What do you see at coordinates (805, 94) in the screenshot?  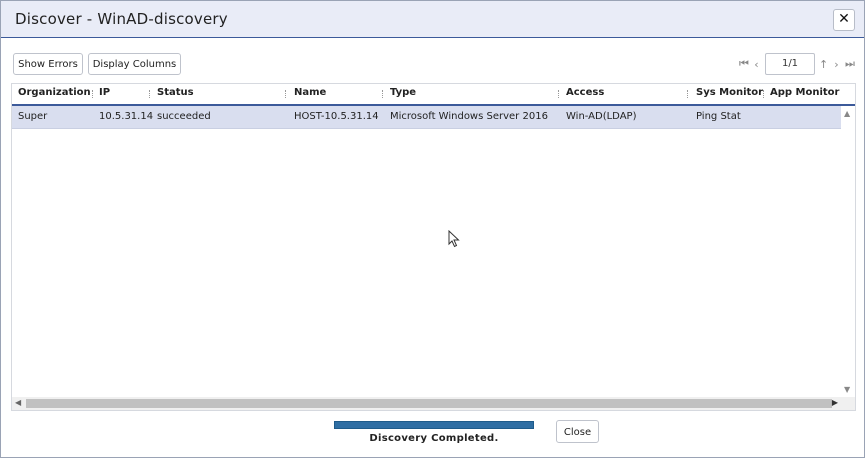 I see `column-header-app-monitor: App Monitor` at bounding box center [805, 94].